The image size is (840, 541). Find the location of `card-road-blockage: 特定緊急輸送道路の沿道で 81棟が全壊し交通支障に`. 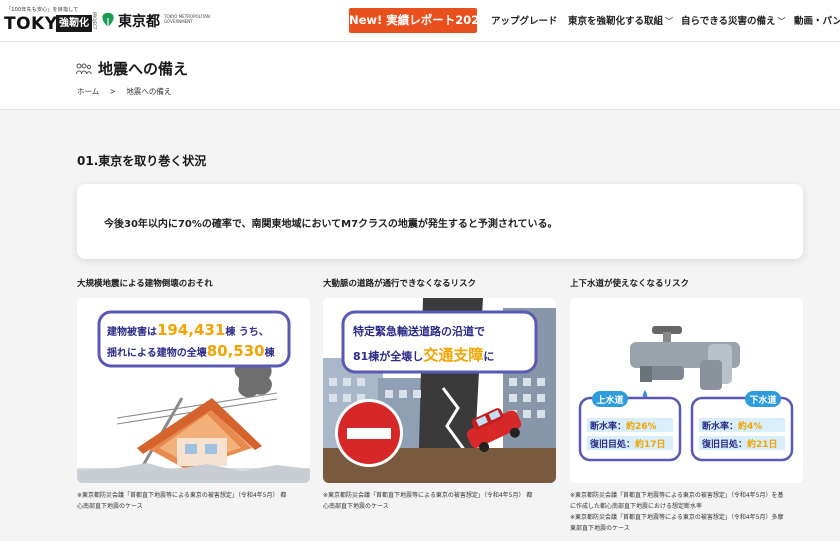

card-road-blockage: 特定緊急輸送道路の沿道で 81棟が全壊し交通支障に is located at coordinates (439, 390).